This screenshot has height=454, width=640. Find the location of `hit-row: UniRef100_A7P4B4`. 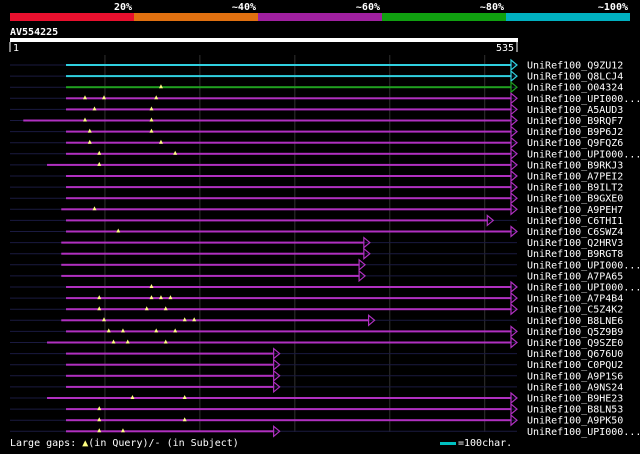

hit-row: UniRef100_A7P4B4 is located at coordinates (316, 298).